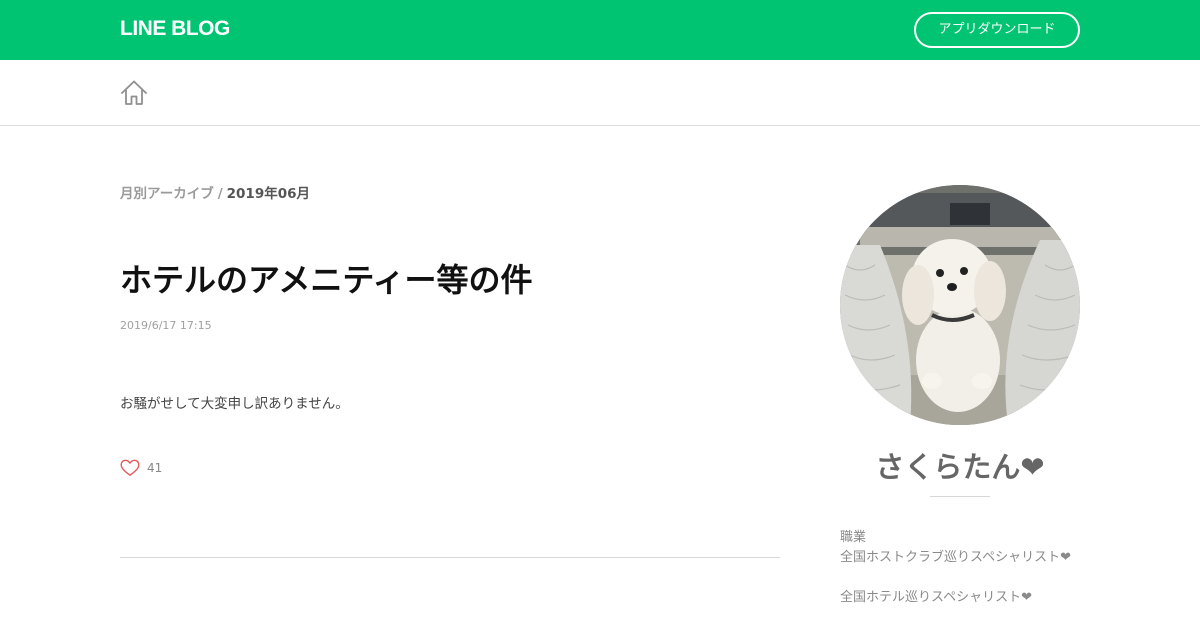 This screenshot has height=630, width=1200. Describe the element at coordinates (130, 468) in the screenshot. I see `heart-outline-icon` at that location.